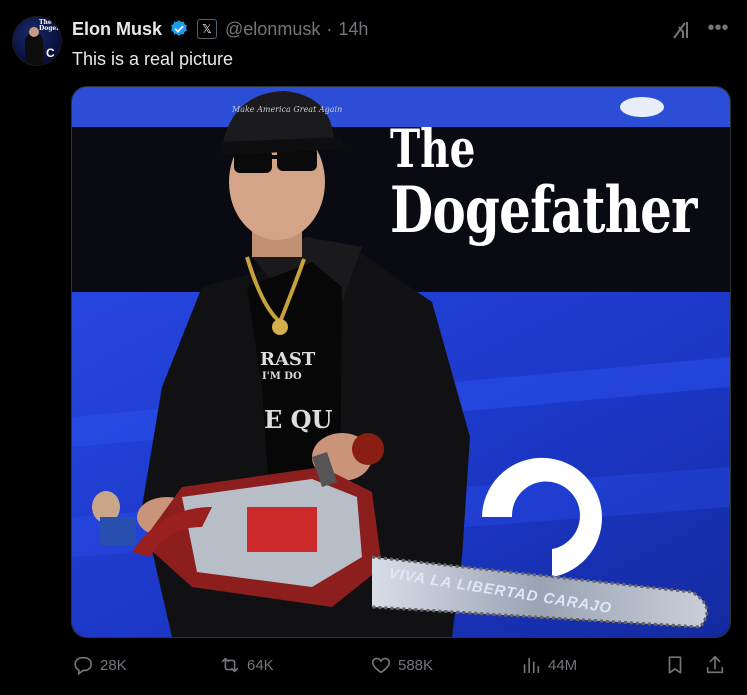 This screenshot has height=695, width=747. What do you see at coordinates (272, 29) in the screenshot?
I see `author-handle: @elonmusk` at bounding box center [272, 29].